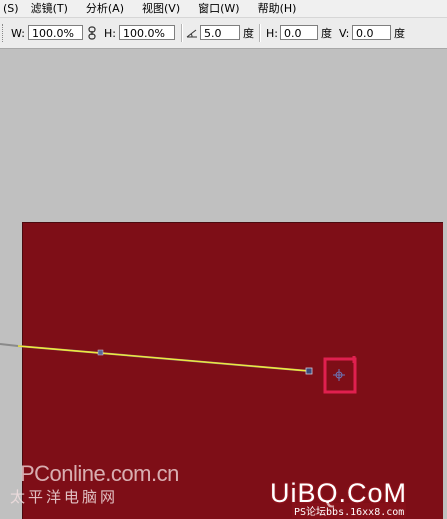  Describe the element at coordinates (103, 8) in the screenshot. I see `menu-item-analysis: 分析(A)` at that location.